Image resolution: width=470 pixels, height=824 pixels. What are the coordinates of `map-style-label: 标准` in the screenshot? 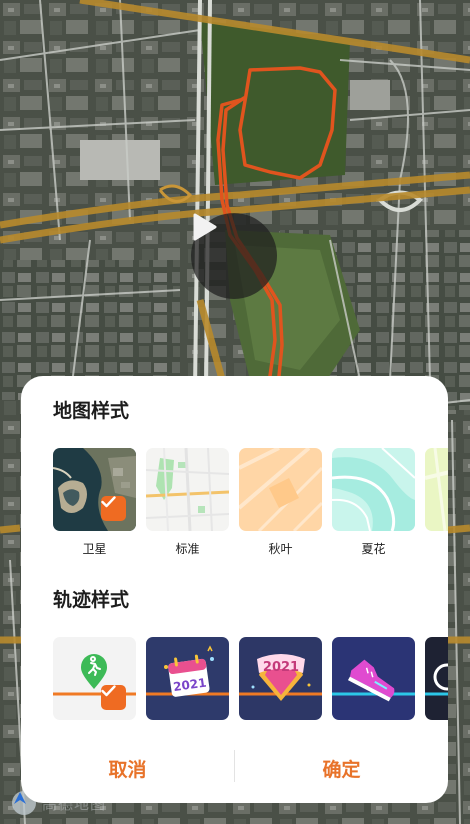 It's located at (187, 549).